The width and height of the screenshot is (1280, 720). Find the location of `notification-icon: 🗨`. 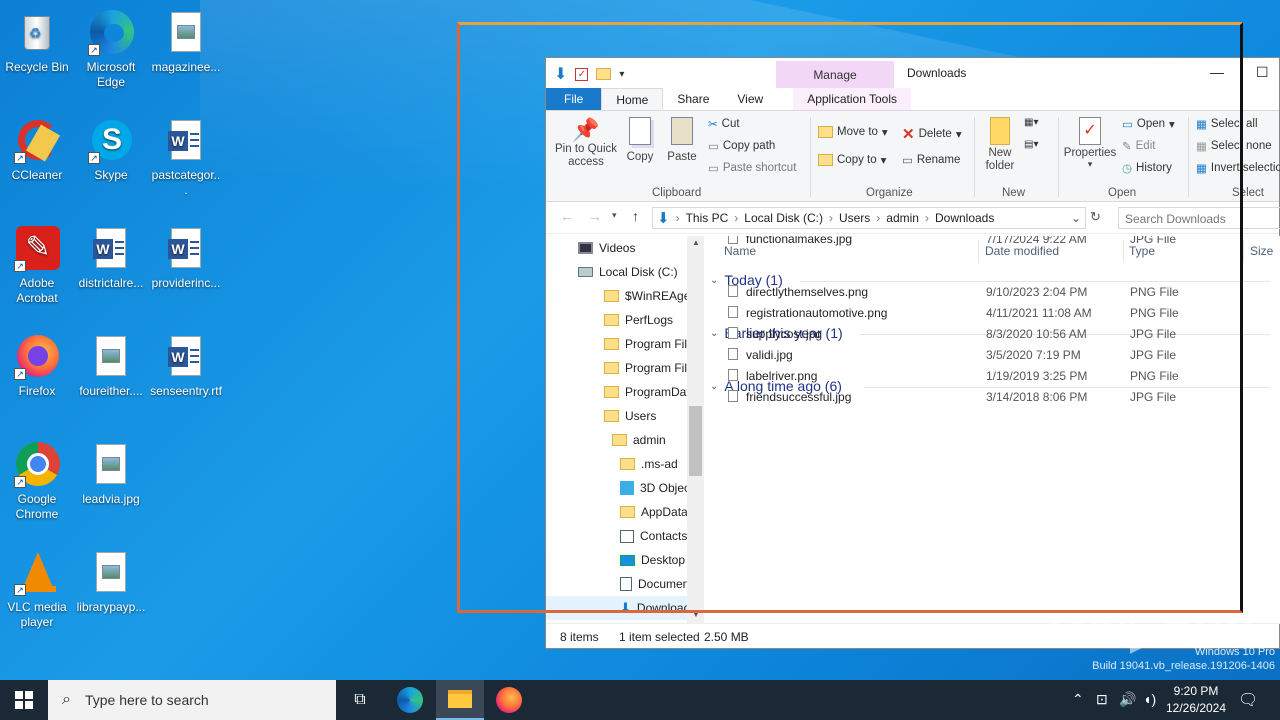

notification-icon: 🗨 is located at coordinates (1248, 700).